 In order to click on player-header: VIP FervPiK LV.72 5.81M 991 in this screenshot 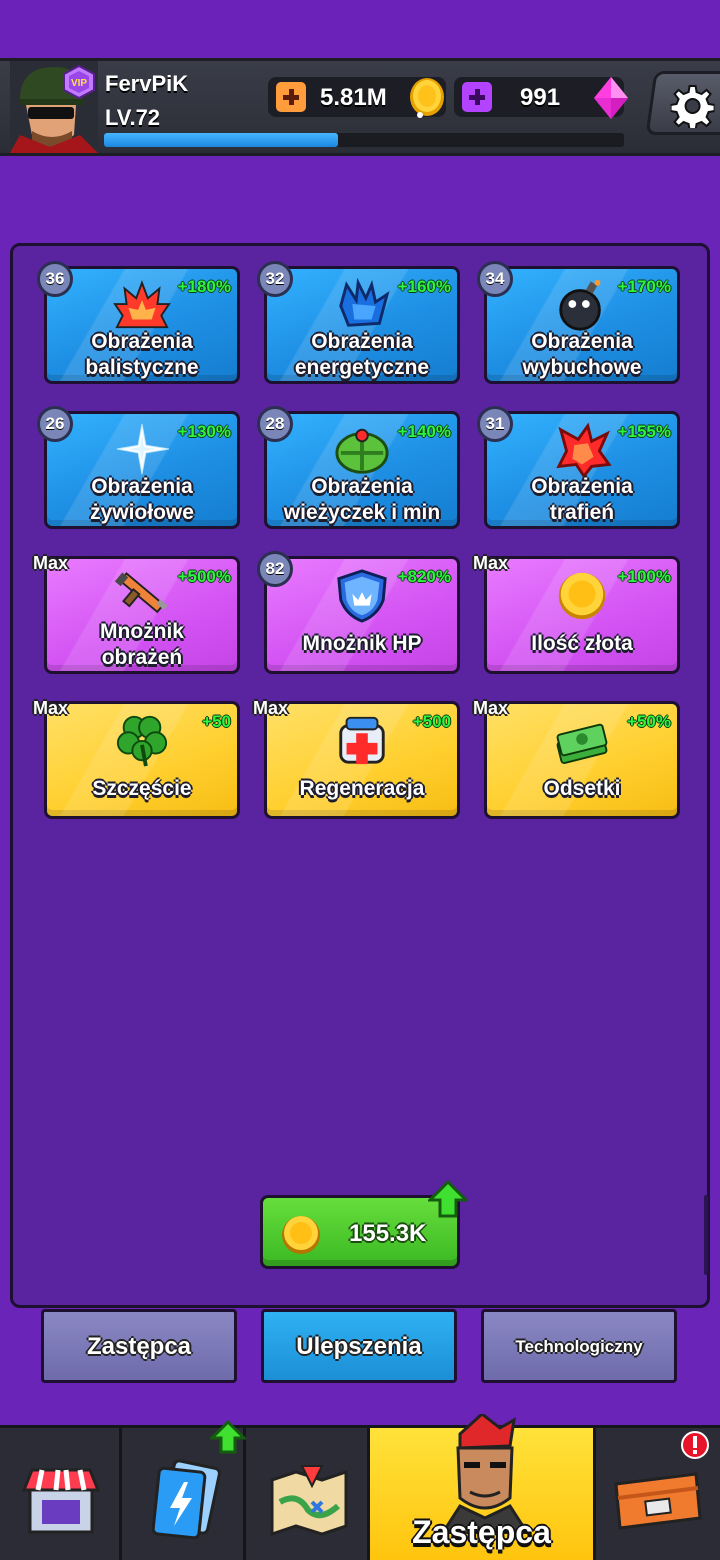, I will do `click(360, 107)`.